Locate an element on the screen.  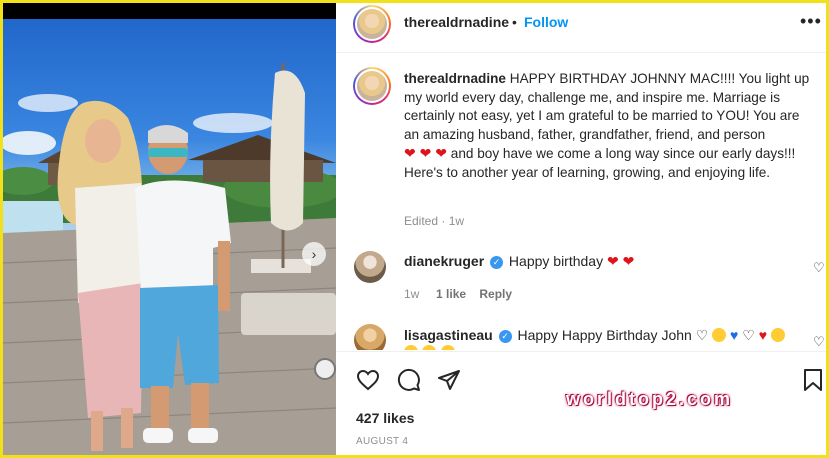
heart-outline-icon is located at coordinates (368, 380).